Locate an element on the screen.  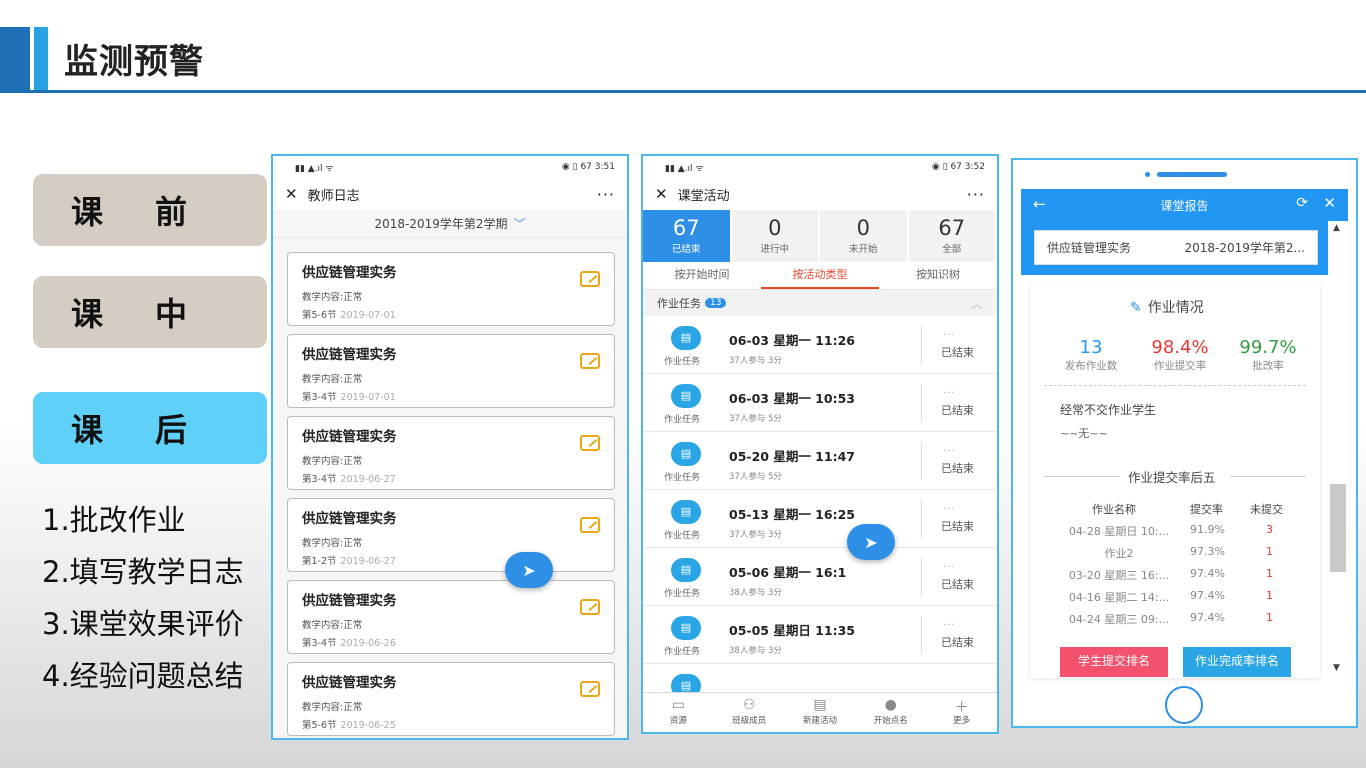
stat-in-progress: 0 进行中 is located at coordinates (775, 236).